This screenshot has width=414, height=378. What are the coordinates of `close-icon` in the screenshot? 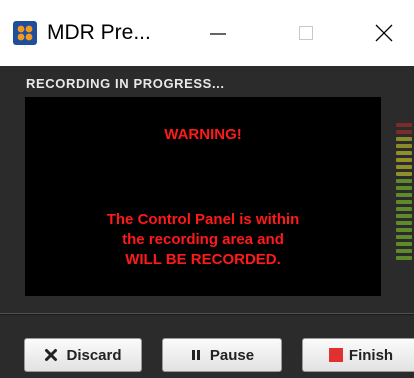 It's located at (384, 33).